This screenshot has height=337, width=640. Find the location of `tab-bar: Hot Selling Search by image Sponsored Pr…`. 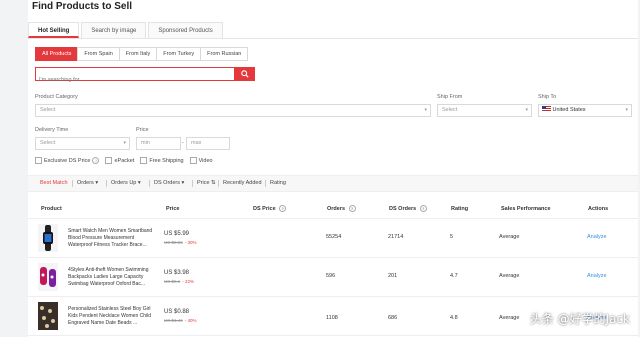

tab-bar: Hot Selling Search by image Sponsored Pr… is located at coordinates (126, 30).